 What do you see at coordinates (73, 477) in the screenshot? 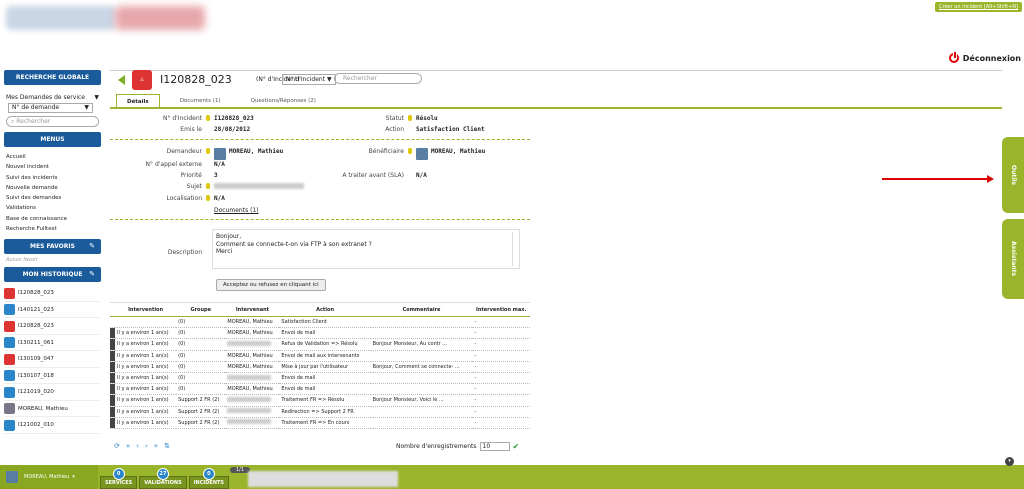
I see `chevron-down-icon: ▾` at bounding box center [73, 477].